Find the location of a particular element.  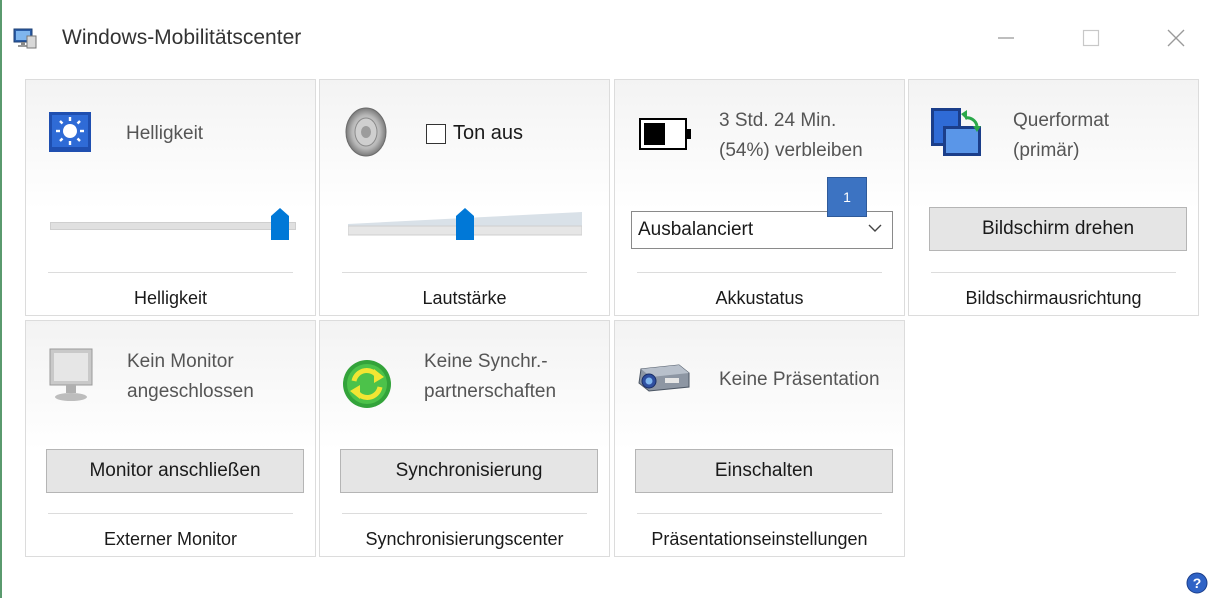

speaker-icon is located at coordinates (366, 132).